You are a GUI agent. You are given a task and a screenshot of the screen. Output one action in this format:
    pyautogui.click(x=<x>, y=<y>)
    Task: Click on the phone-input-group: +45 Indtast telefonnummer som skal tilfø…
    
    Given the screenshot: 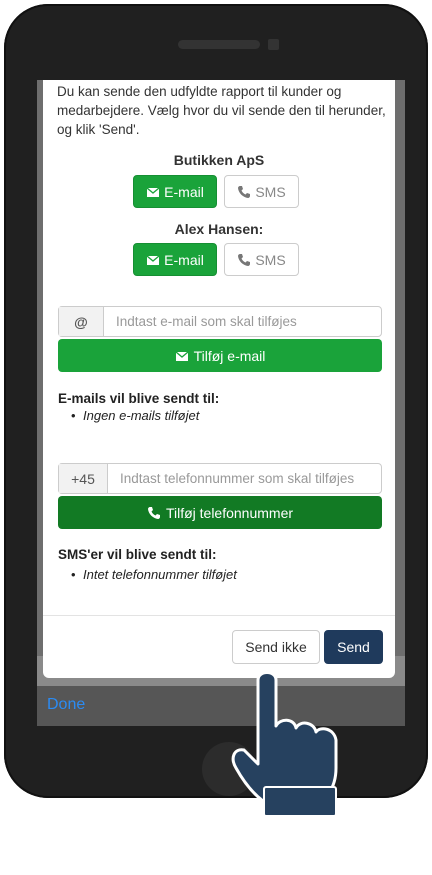 What is the action you would take?
    pyautogui.click(x=220, y=478)
    